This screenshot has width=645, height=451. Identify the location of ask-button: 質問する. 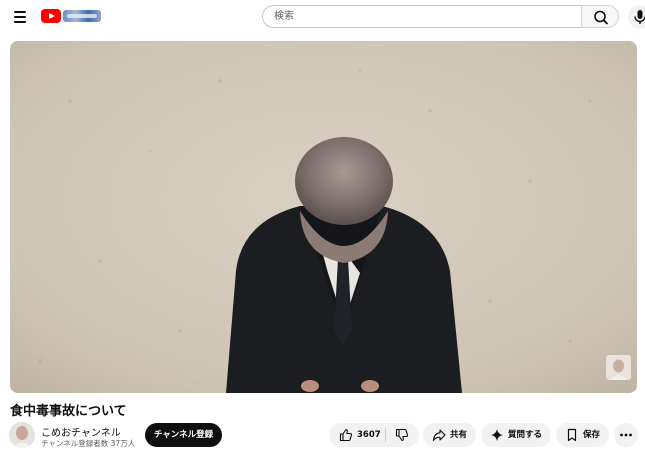
(516, 435).